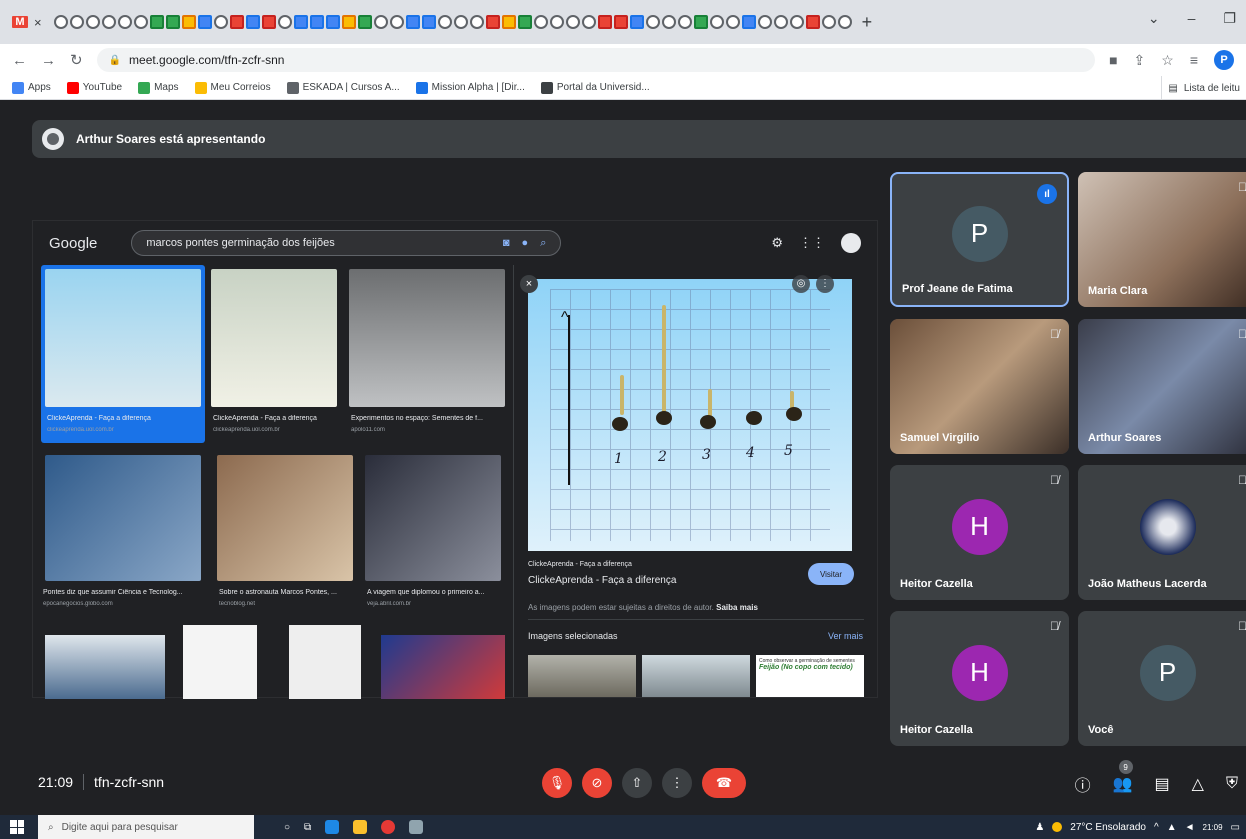  Describe the element at coordinates (1162, 678) in the screenshot. I see `participant-tile: P 🎙̸ Você` at that location.